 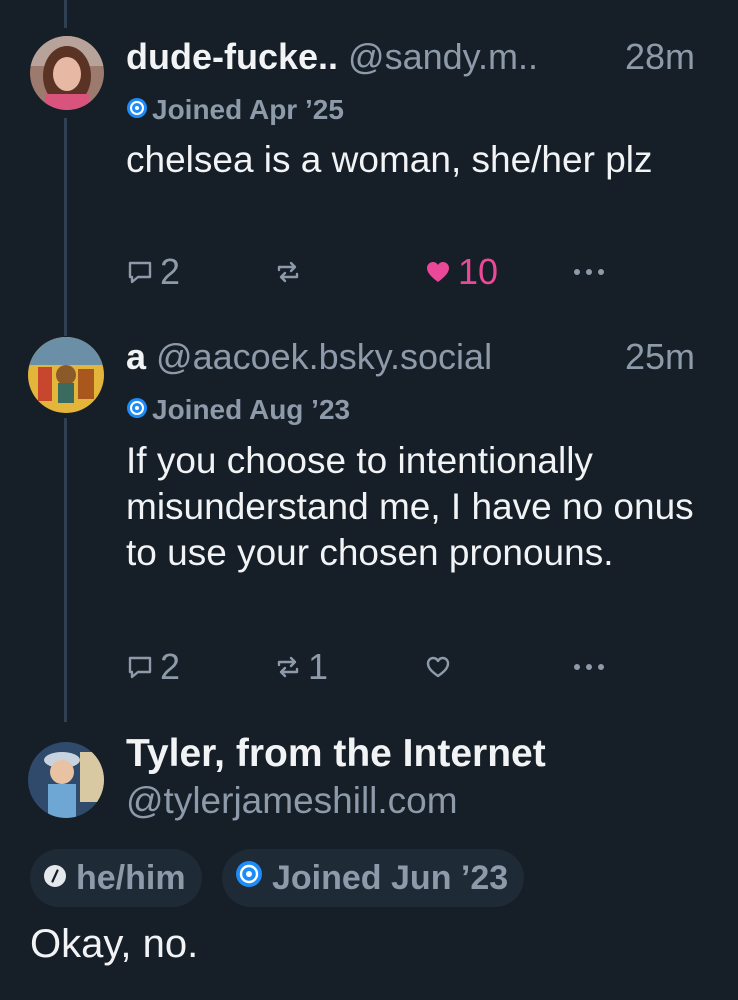 What do you see at coordinates (65, 227) in the screenshot?
I see `thread-line-middle` at bounding box center [65, 227].